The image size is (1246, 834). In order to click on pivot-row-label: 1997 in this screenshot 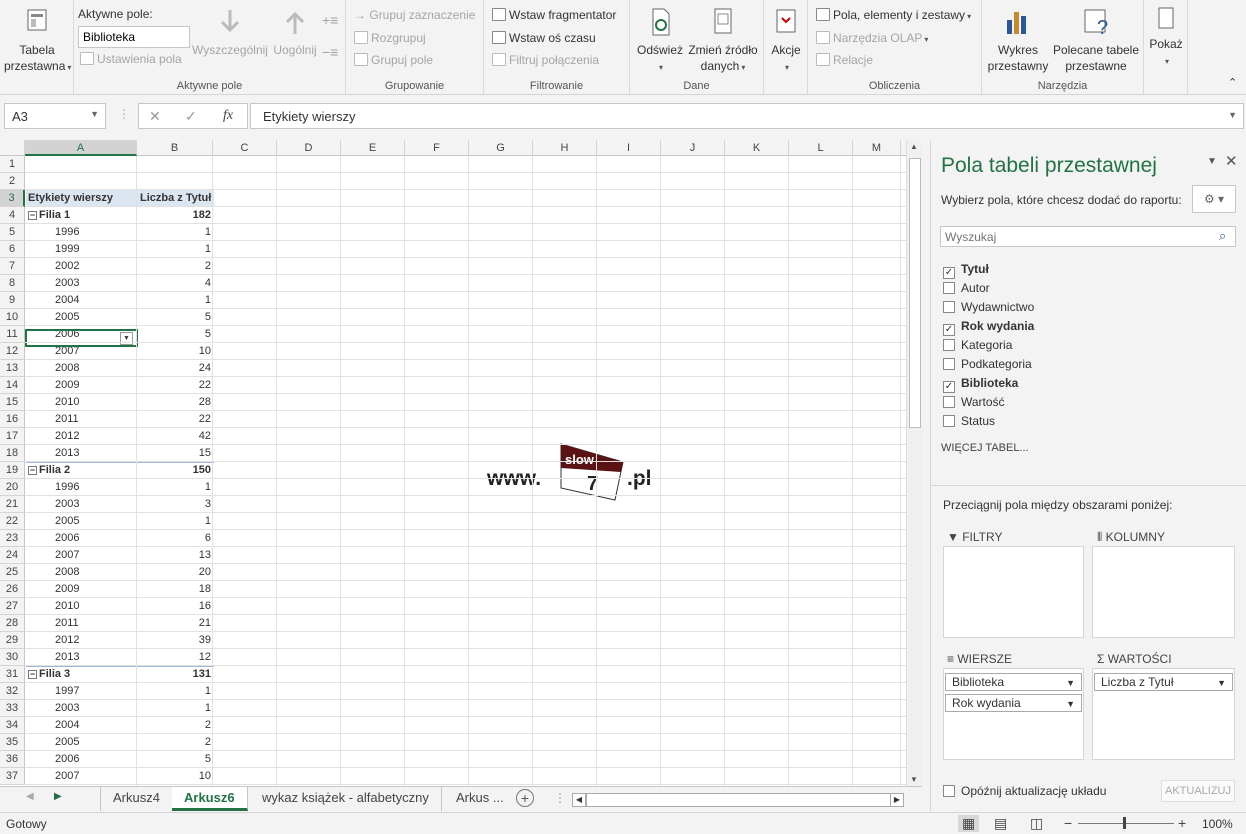, I will do `click(81, 691)`.